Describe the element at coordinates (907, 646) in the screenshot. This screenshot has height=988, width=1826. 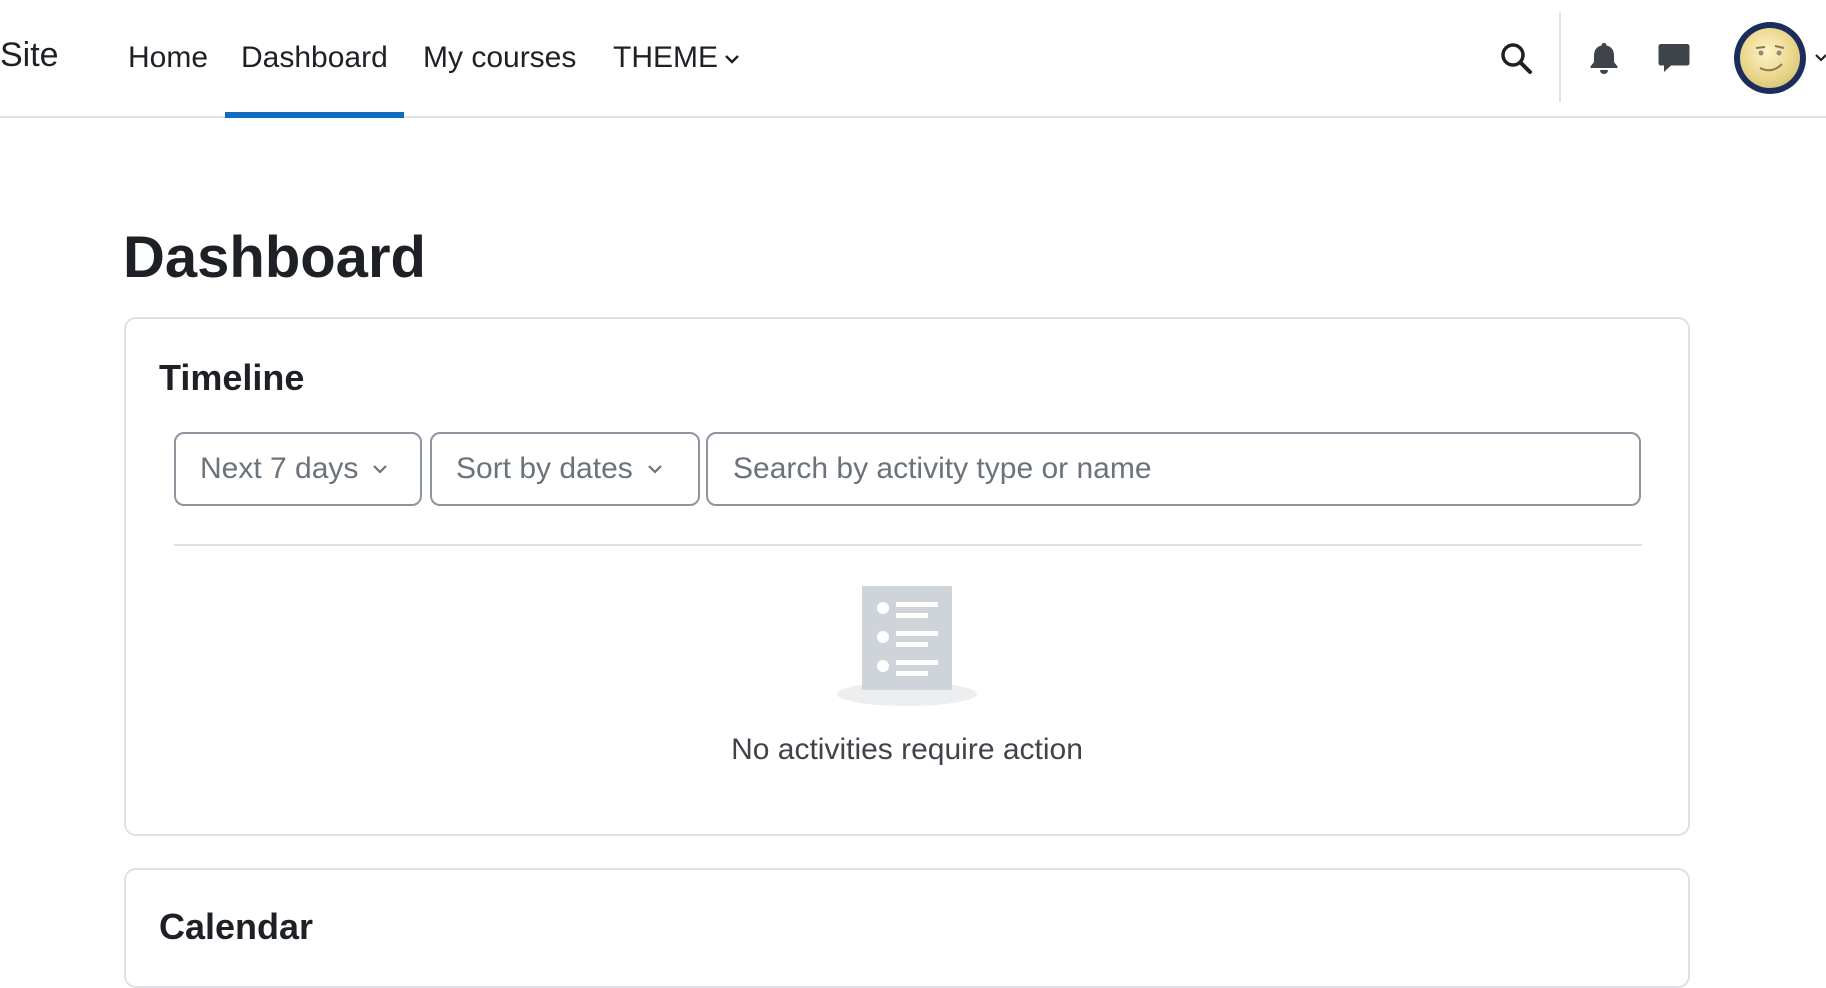
I see `empty-list-illustration-icon` at that location.